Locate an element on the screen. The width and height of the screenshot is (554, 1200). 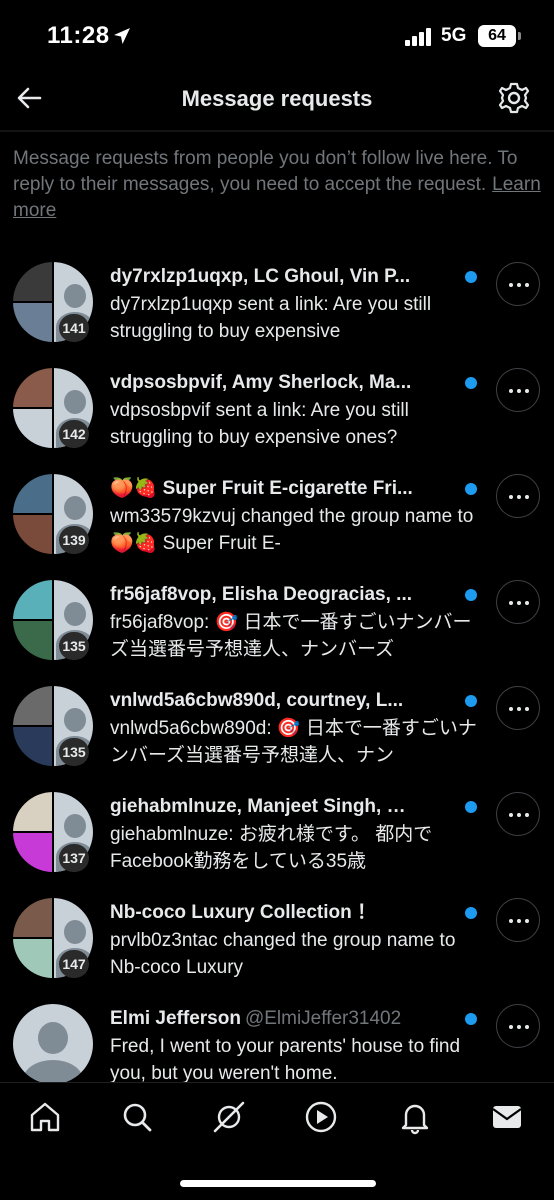
status-time: 11:28 is located at coordinates (78, 35).